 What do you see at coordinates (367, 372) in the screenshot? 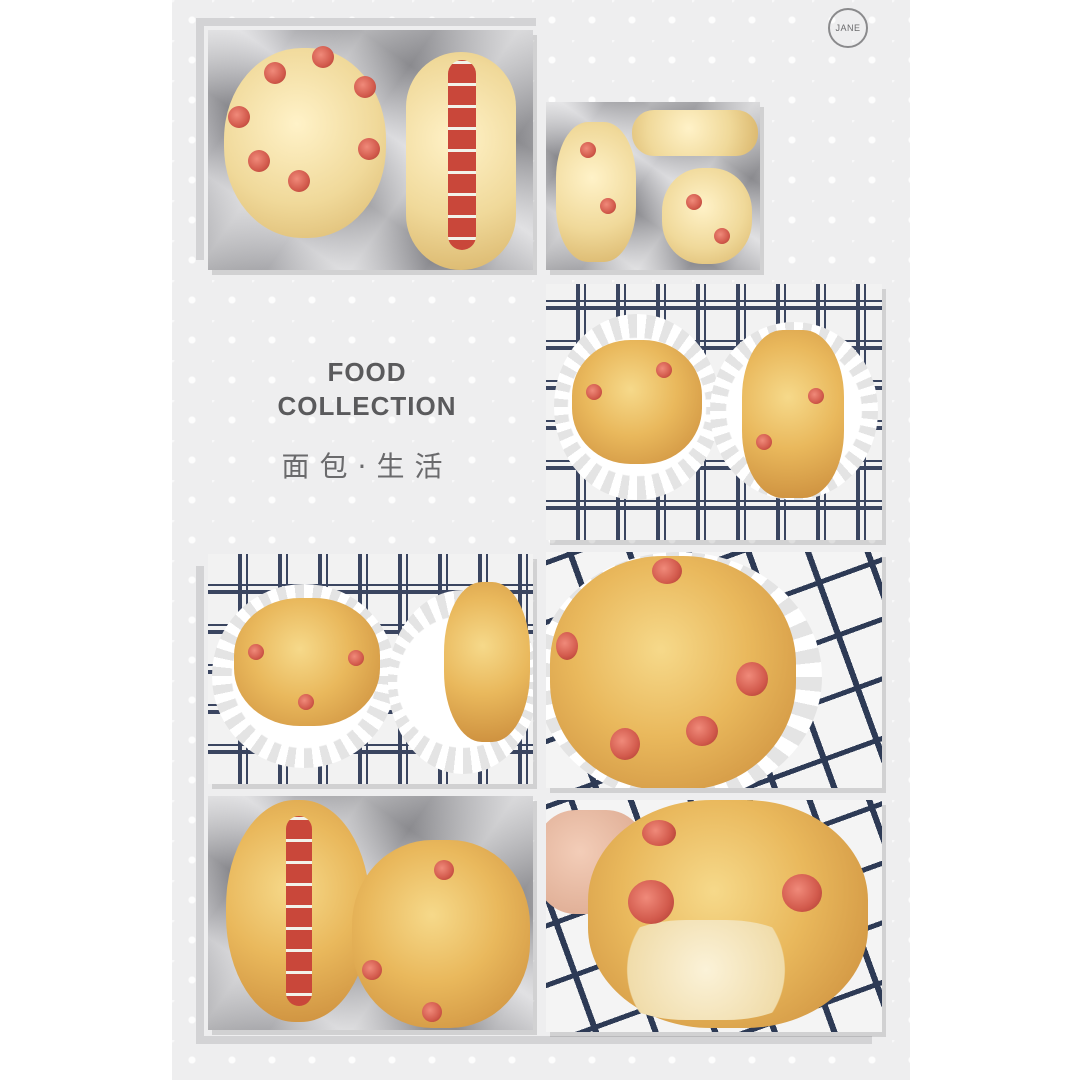
I see `title-line-food: FOOD` at bounding box center [367, 372].